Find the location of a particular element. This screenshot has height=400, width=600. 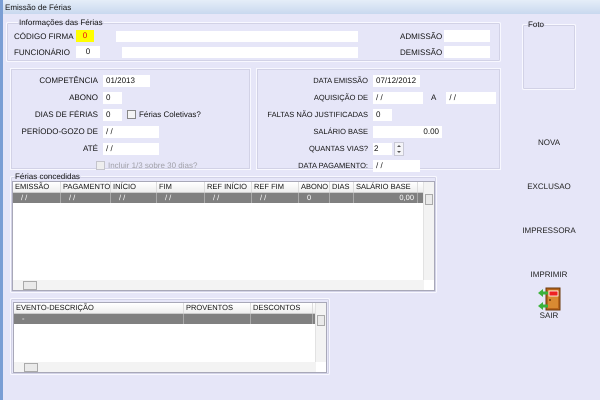

group-title: Informações das Férias is located at coordinates (61, 22).